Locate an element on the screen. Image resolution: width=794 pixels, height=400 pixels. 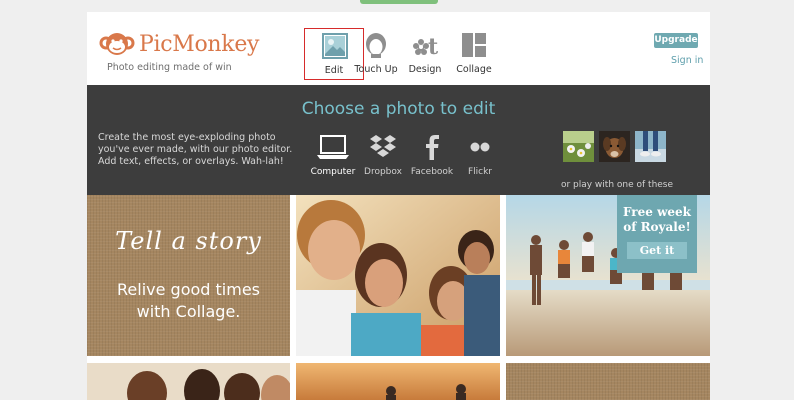
burlap-tile is located at coordinates (608, 381).